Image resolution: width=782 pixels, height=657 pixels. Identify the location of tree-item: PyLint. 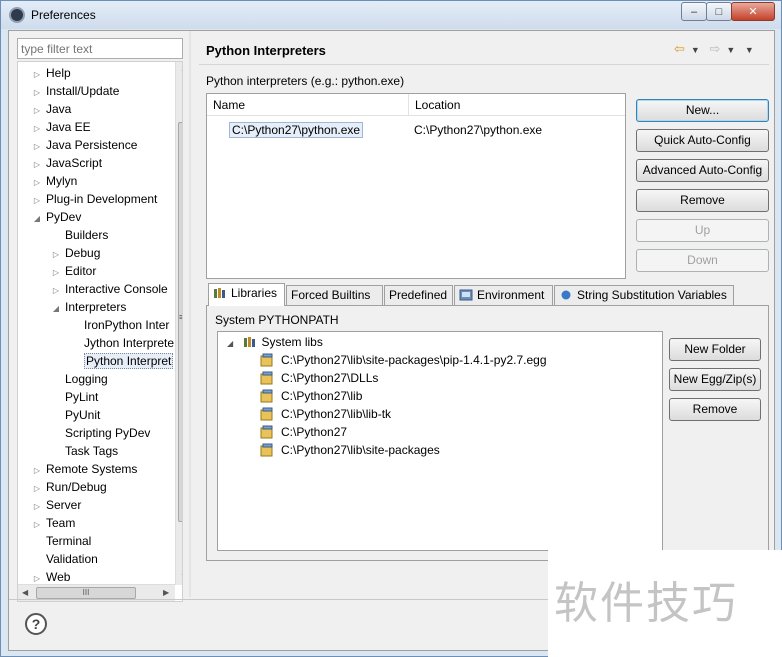
(74, 397).